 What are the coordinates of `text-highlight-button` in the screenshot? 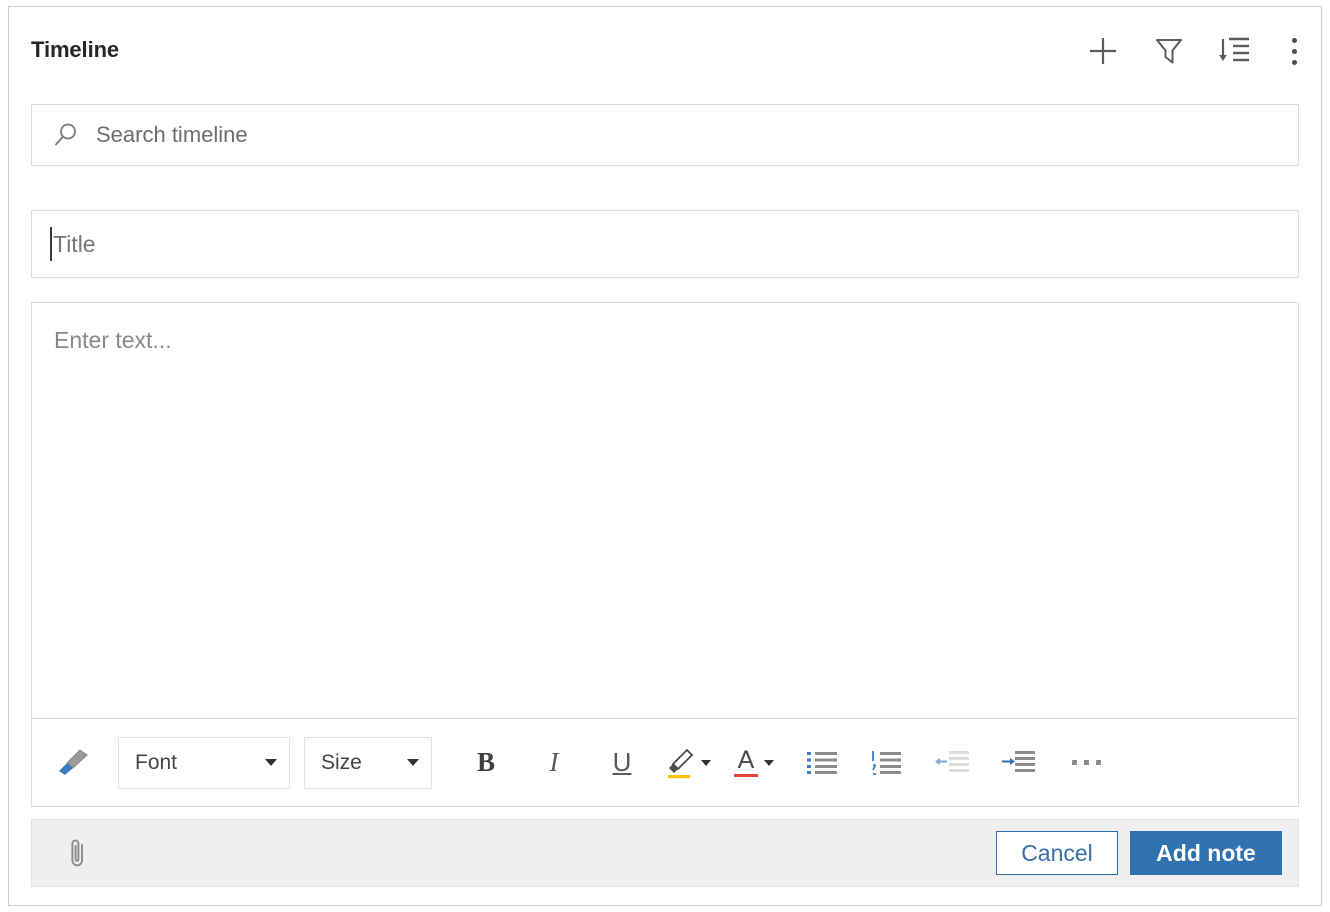 It's located at (688, 763).